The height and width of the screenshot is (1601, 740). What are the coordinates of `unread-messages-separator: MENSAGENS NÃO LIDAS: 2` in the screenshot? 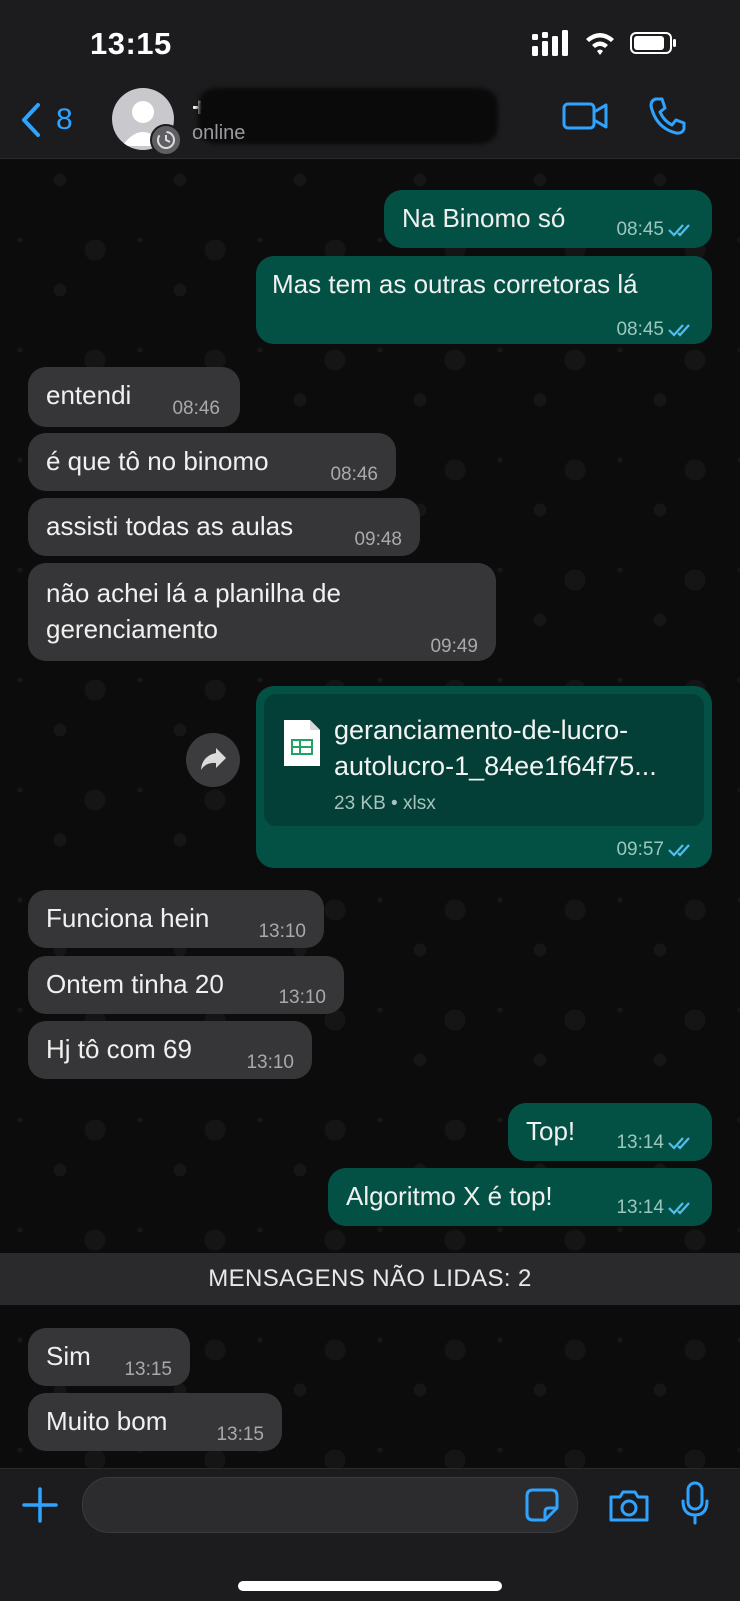 It's located at (370, 1279).